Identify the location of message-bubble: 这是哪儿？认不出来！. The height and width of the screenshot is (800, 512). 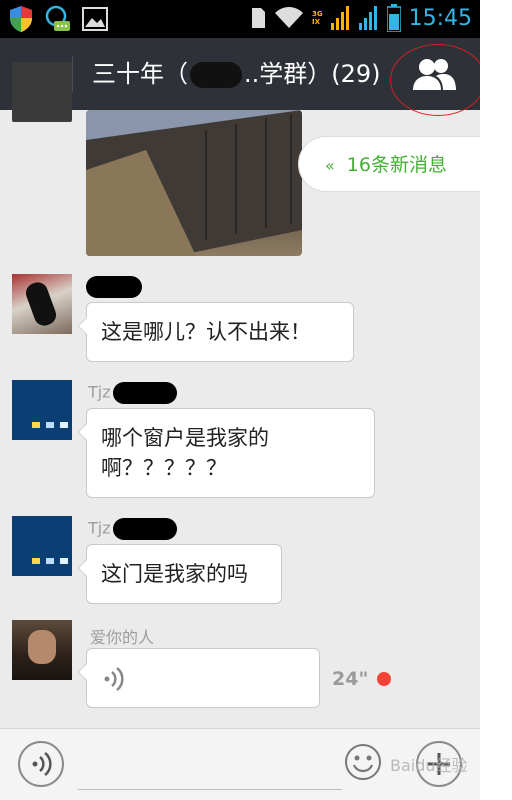
(216, 332).